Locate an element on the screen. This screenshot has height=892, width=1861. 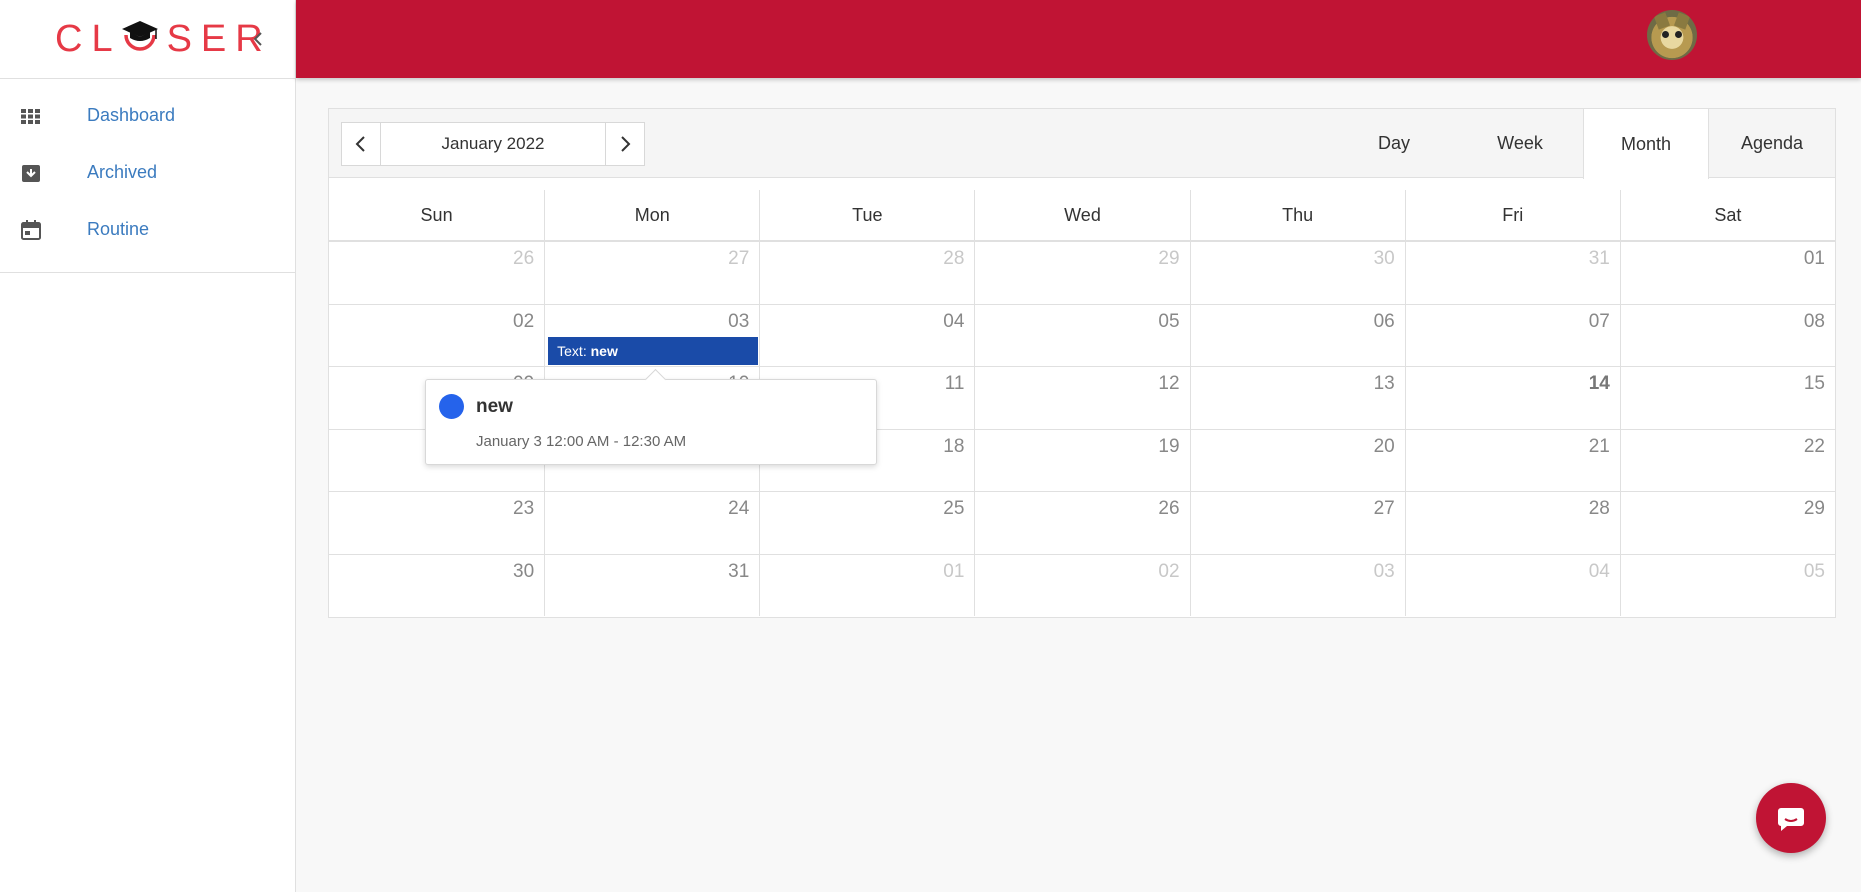
event-tooltip: new January 3 12:00 AM - 12:30 AM is located at coordinates (651, 422).